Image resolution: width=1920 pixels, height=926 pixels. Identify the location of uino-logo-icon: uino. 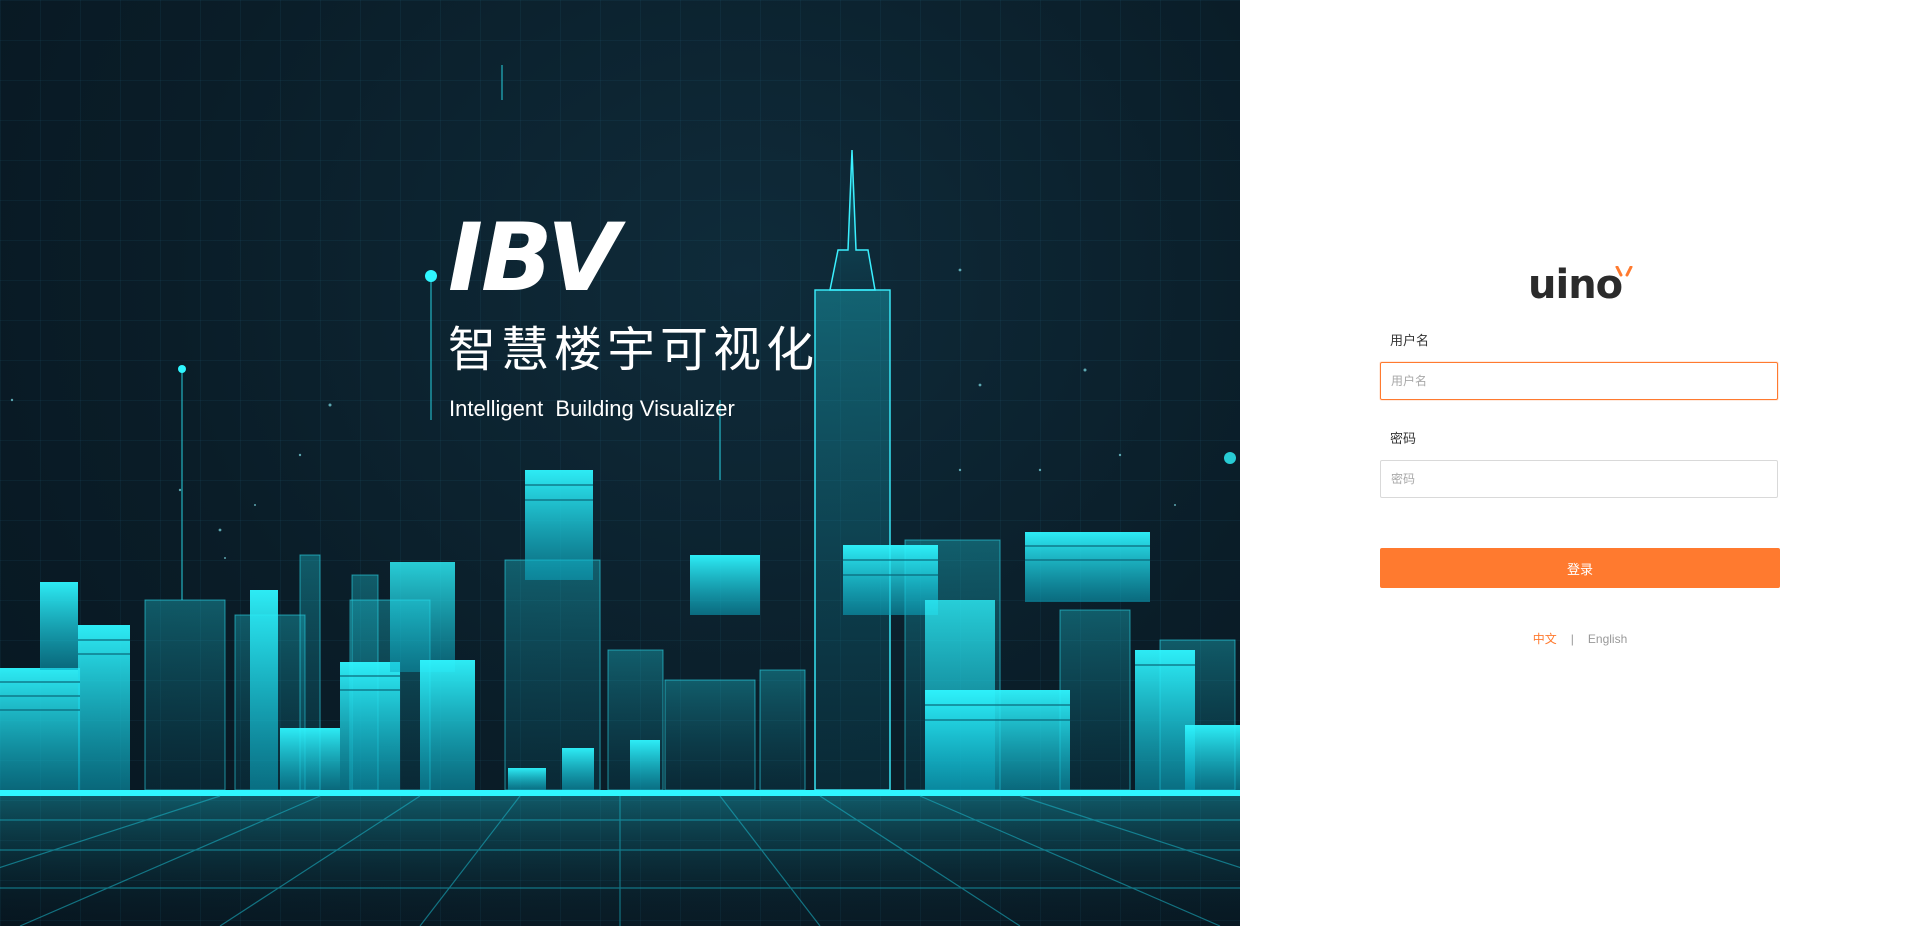
(1582, 285).